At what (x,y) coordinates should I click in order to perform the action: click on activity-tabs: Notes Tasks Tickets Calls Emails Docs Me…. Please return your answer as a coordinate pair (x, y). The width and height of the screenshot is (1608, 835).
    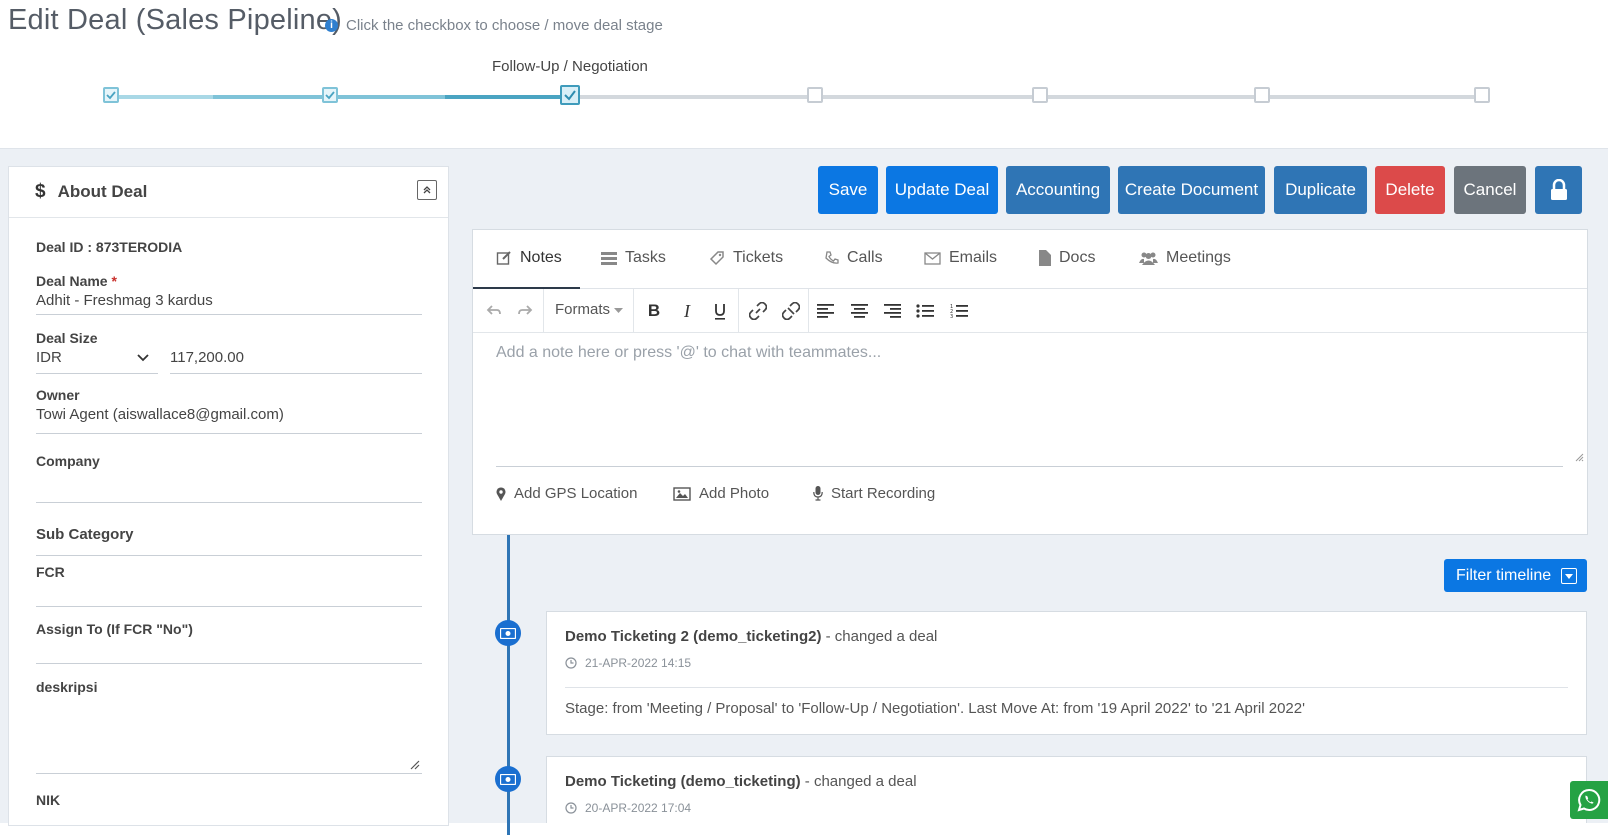
    Looking at the image, I should click on (1030, 259).